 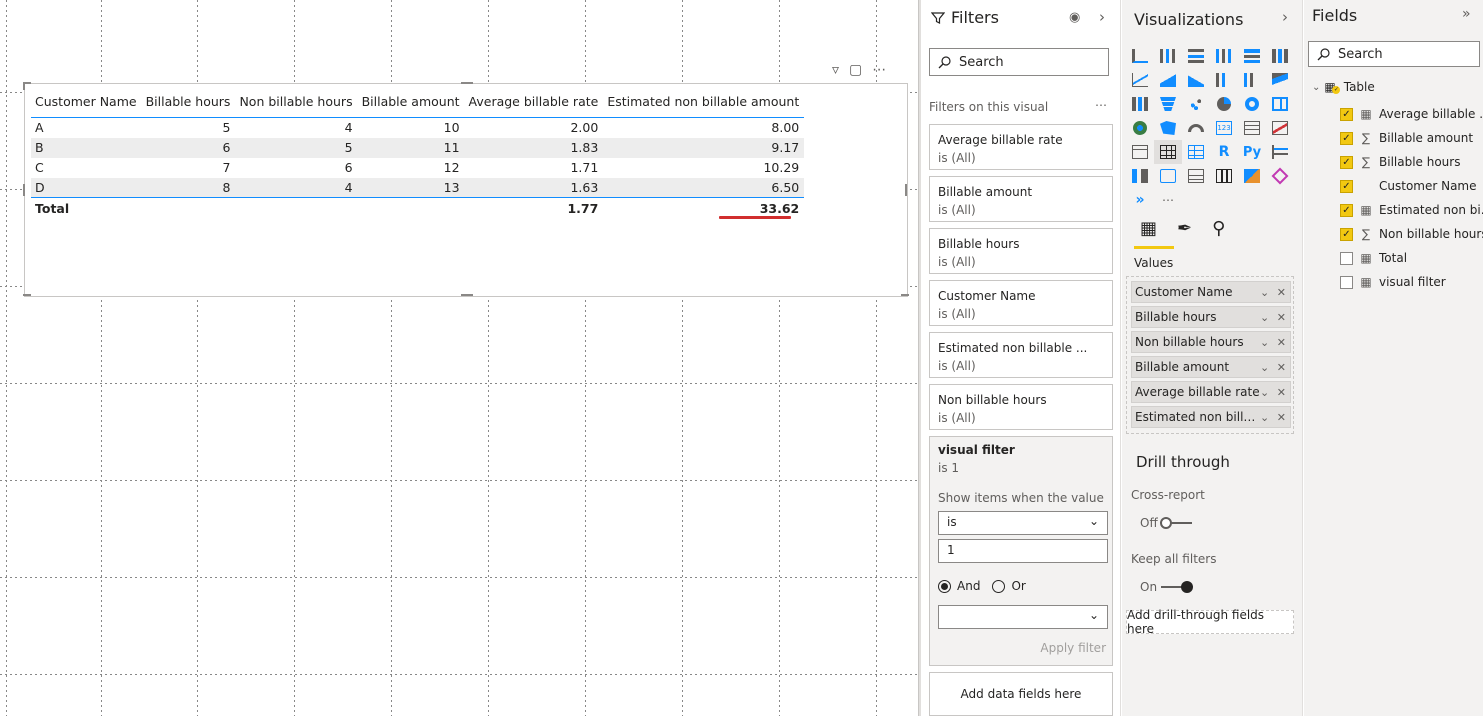 I want to click on filter-card: Billable hours is (All), so click(x=1021, y=251).